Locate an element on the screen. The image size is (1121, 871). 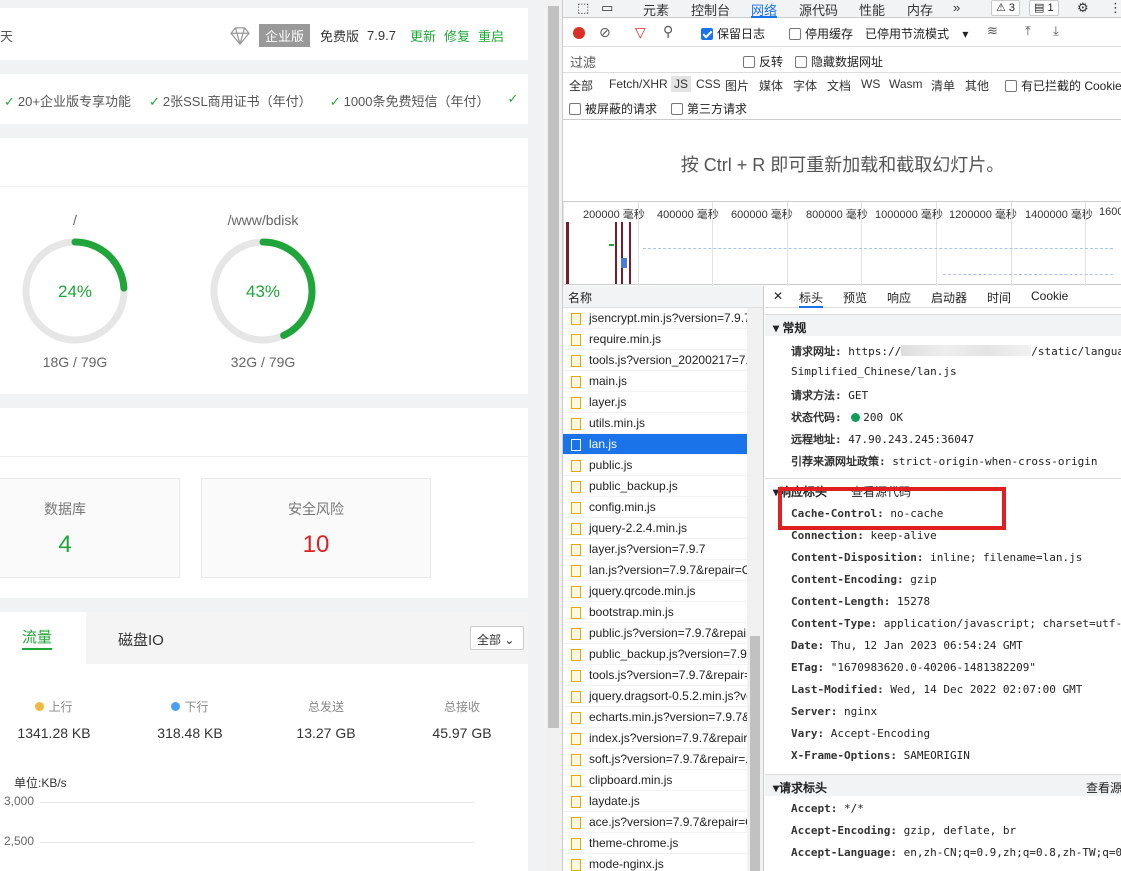
device-icon: ▭ is located at coordinates (607, 8).